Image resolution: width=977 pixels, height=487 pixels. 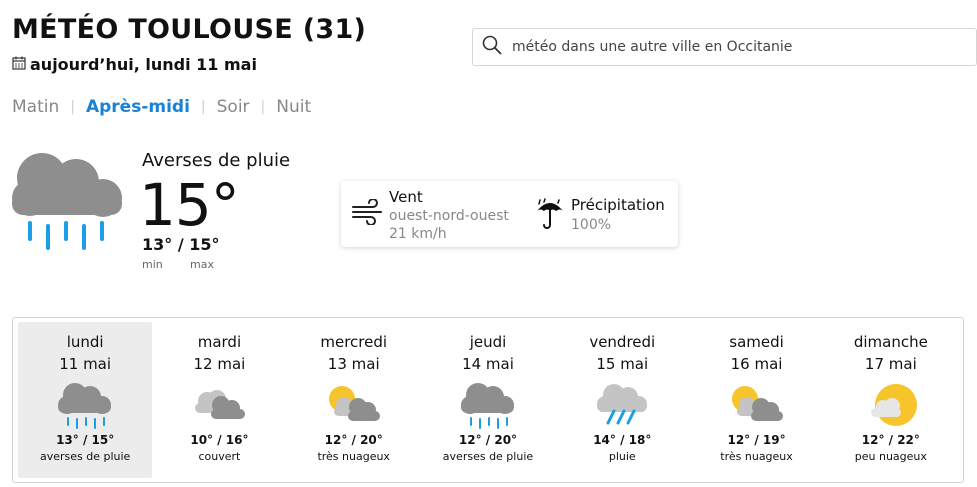 I want to click on tab-apres-midi: Après-midi, so click(x=138, y=107).